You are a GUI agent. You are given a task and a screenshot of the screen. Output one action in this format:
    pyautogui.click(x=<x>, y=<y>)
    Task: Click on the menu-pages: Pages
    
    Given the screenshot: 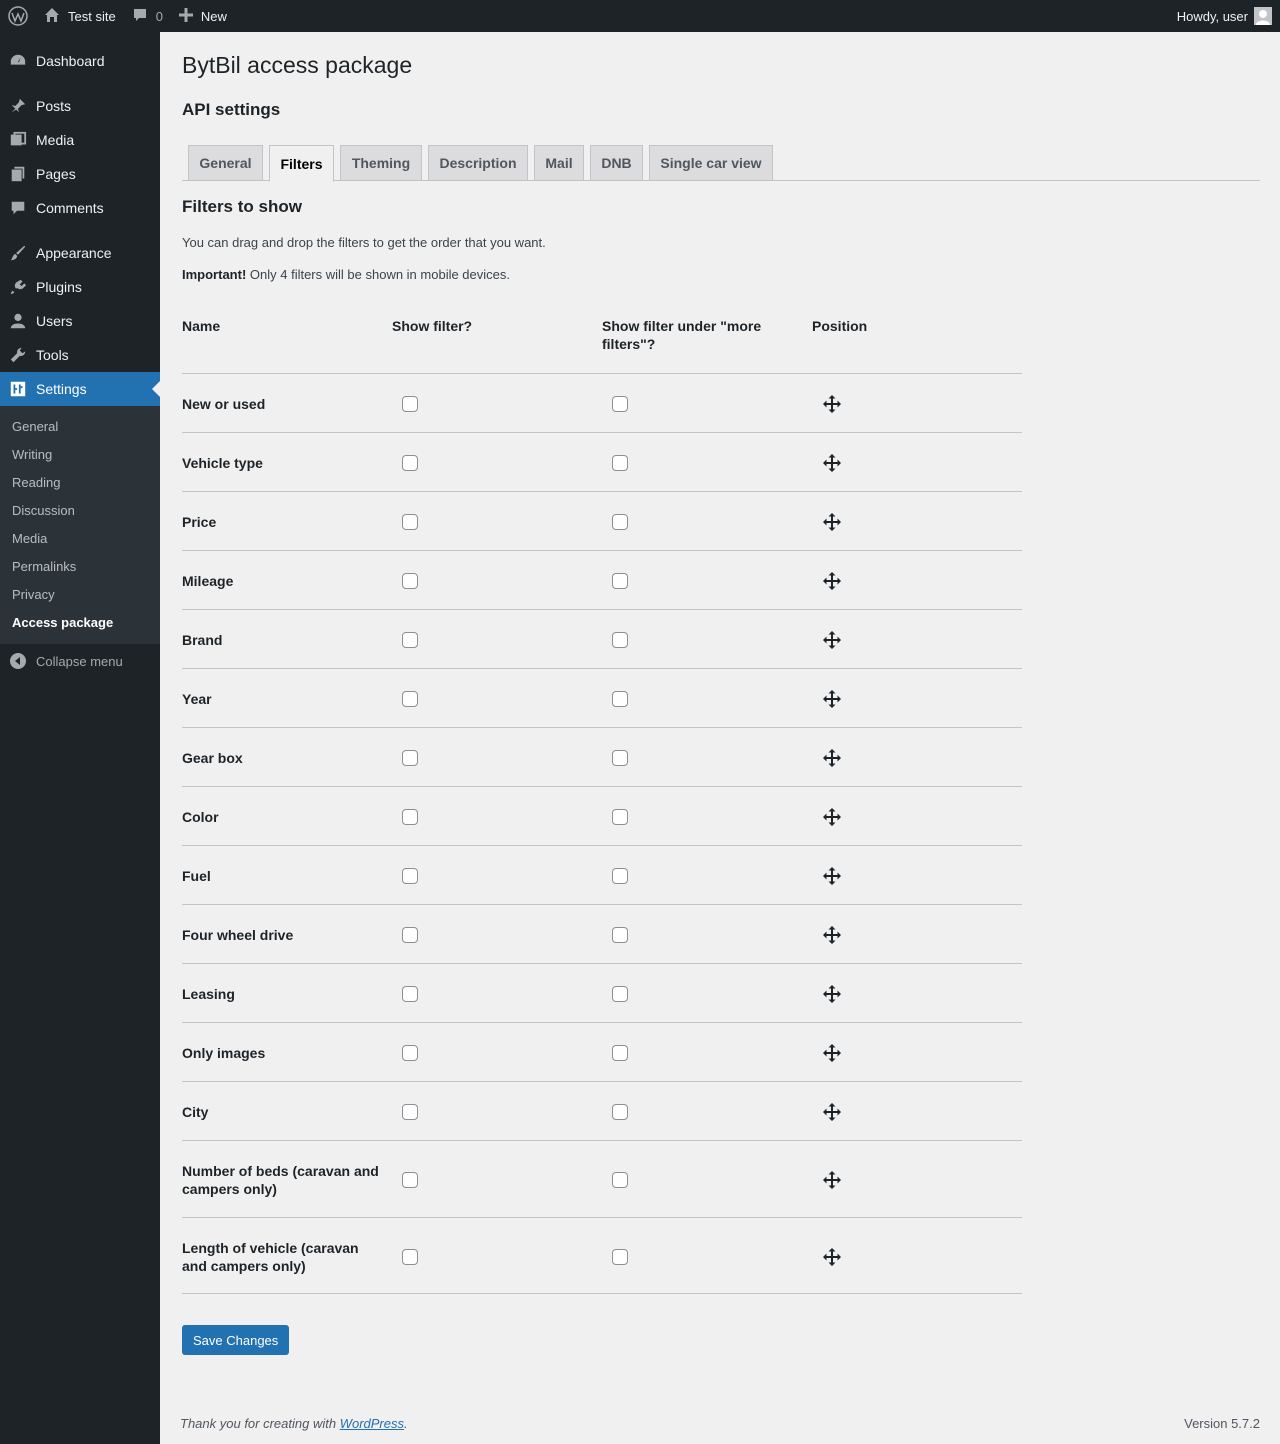 What is the action you would take?
    pyautogui.click(x=80, y=174)
    